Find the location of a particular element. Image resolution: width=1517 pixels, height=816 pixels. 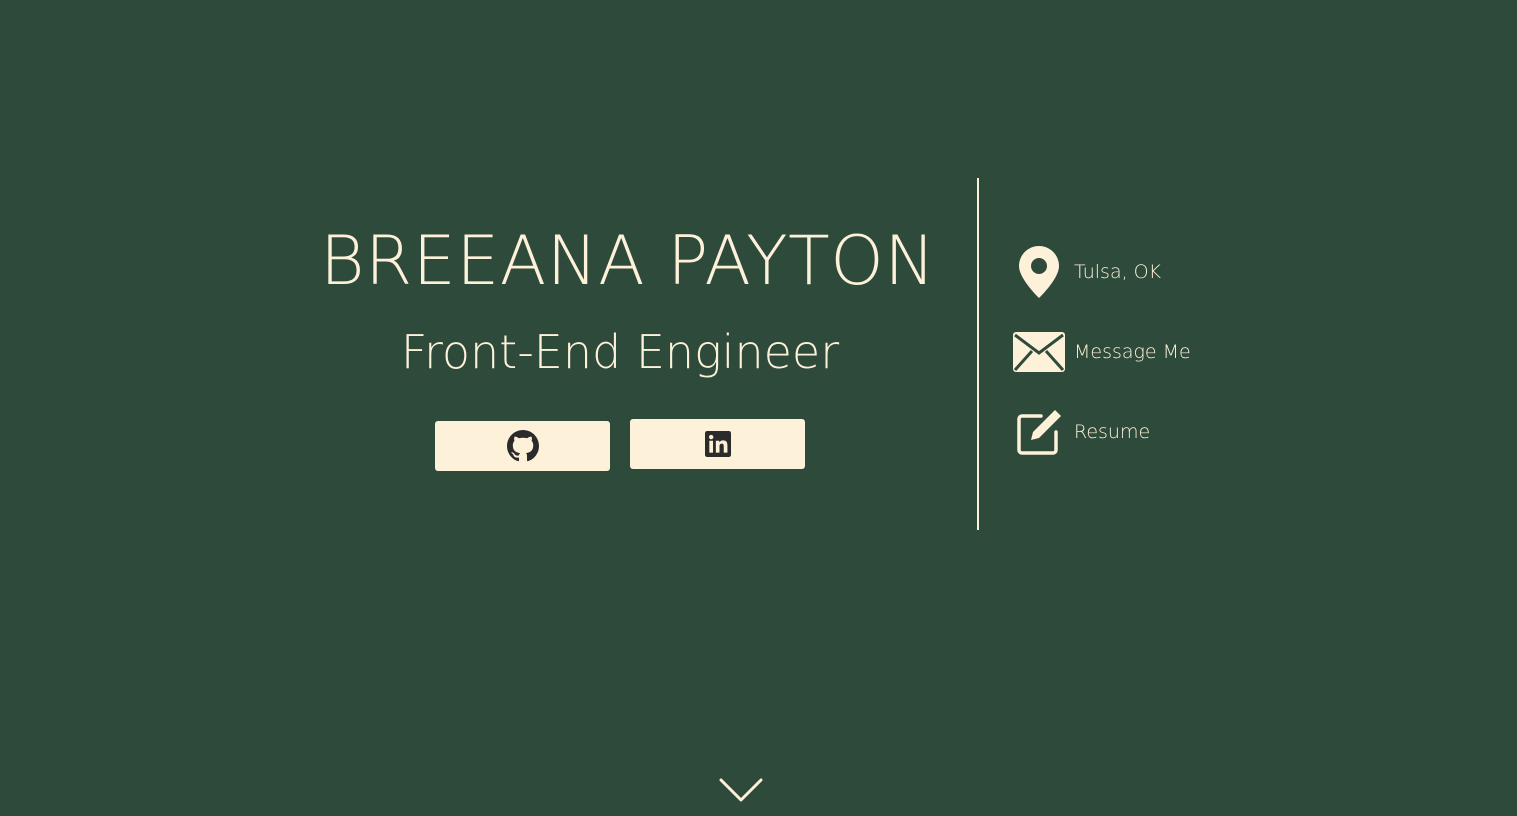

hero-role: Front-End Engineer is located at coordinates (620, 352).